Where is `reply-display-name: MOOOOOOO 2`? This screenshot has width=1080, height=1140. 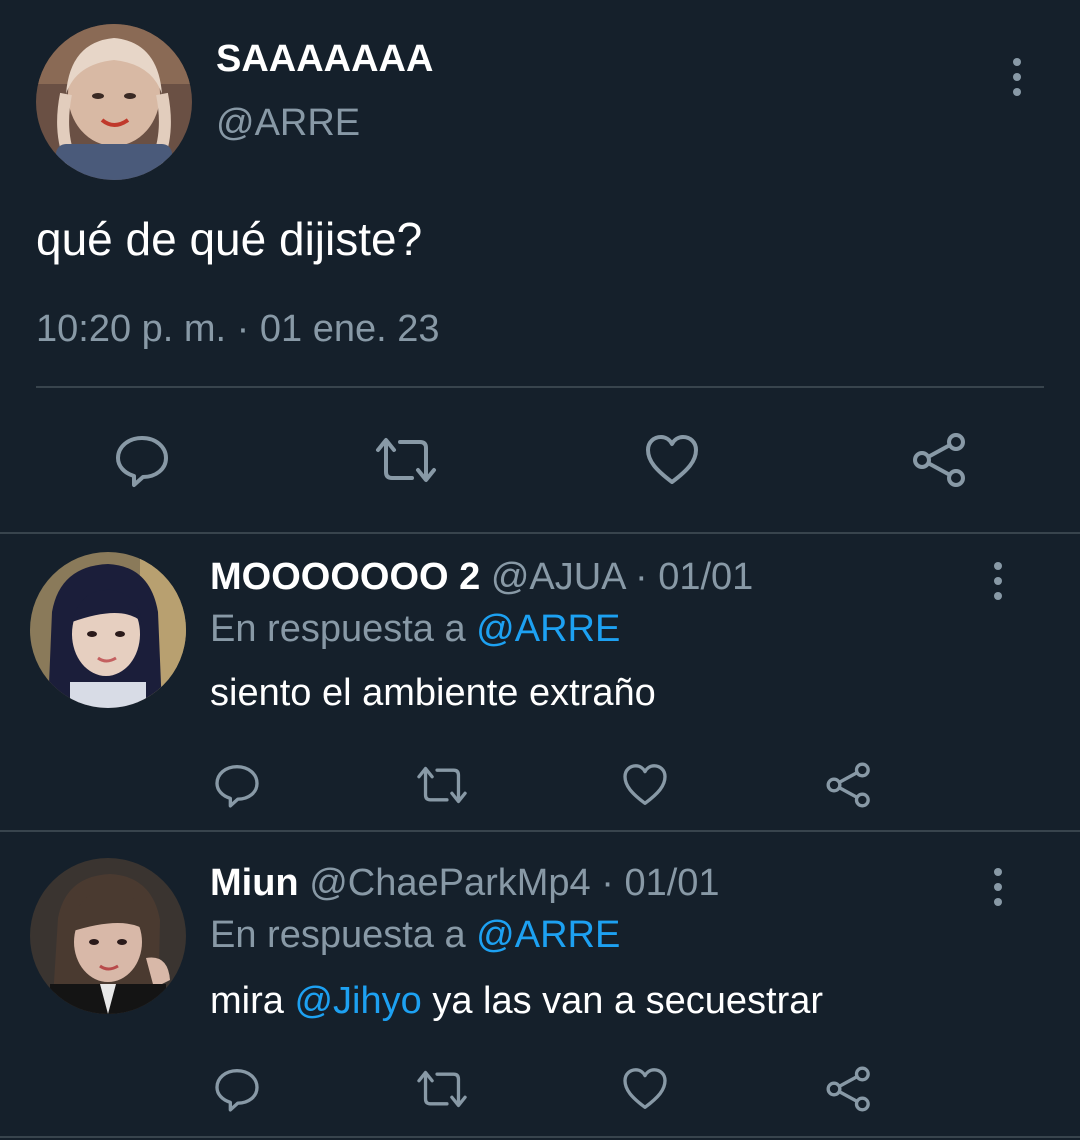
reply-display-name: MOOOOOOO 2 is located at coordinates (345, 577).